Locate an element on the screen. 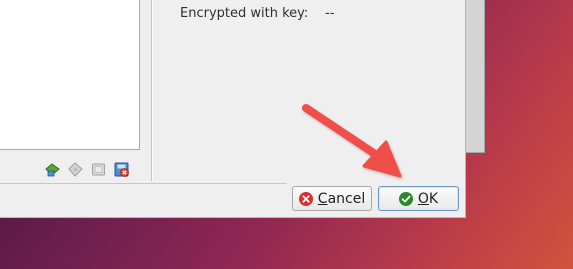 The height and width of the screenshot is (269, 573). storage-tree-list is located at coordinates (70, 75).